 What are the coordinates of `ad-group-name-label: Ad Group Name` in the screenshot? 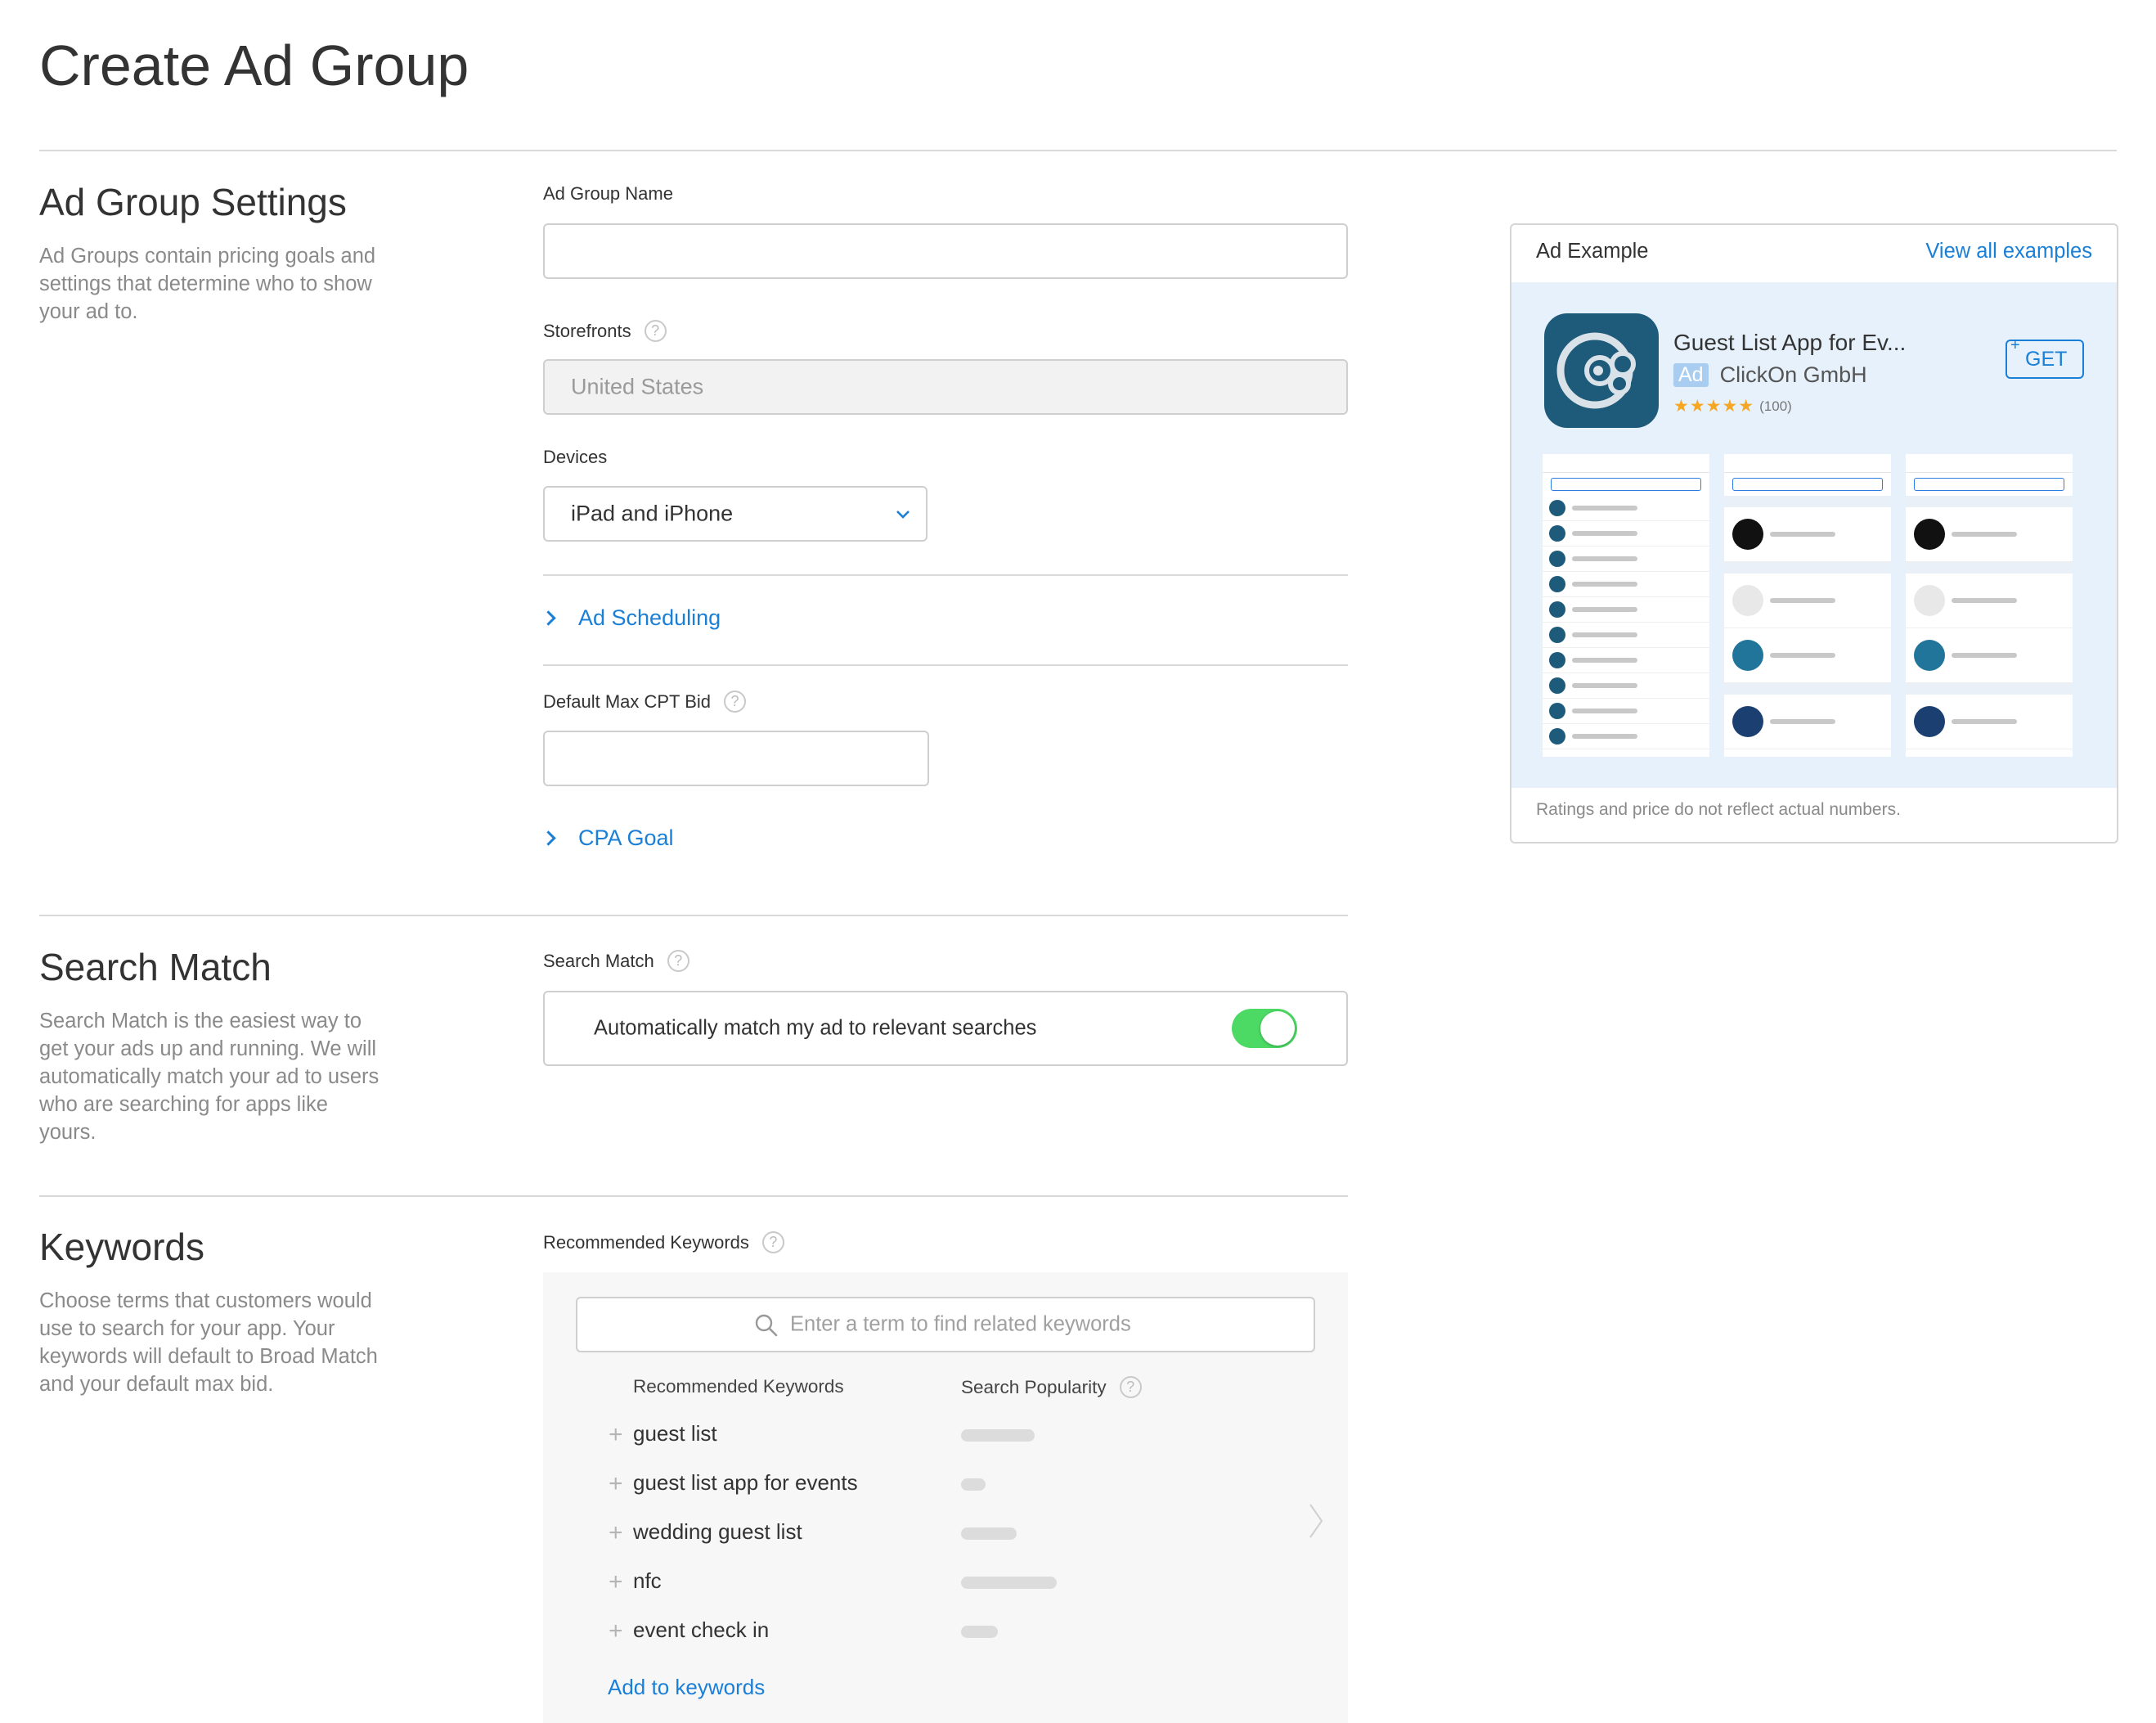 It's located at (608, 193).